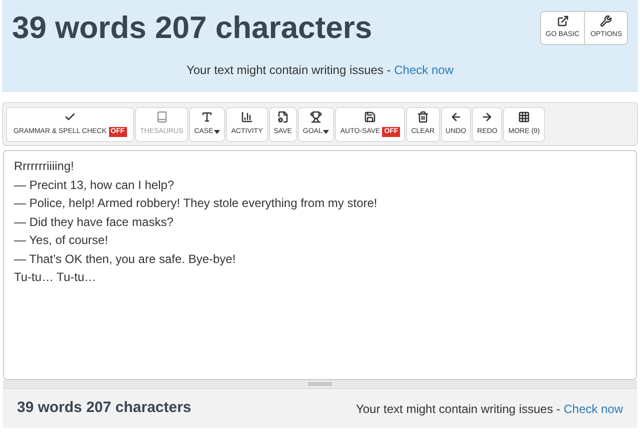  I want to click on file-icon, so click(282, 116).